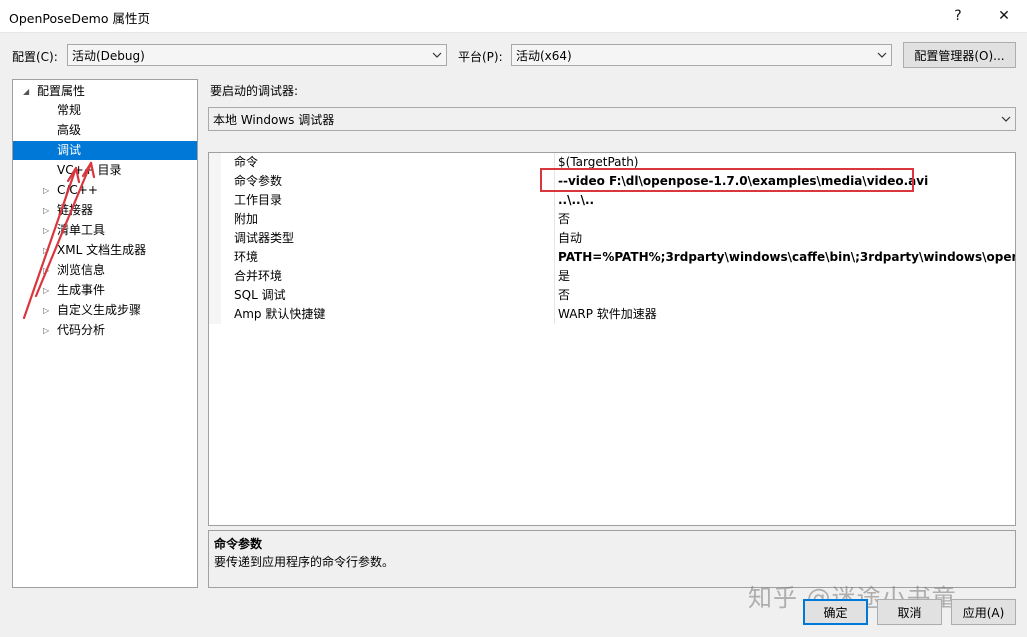 The height and width of the screenshot is (637, 1027). What do you see at coordinates (909, 612) in the screenshot?
I see `cancel-button: 取消` at bounding box center [909, 612].